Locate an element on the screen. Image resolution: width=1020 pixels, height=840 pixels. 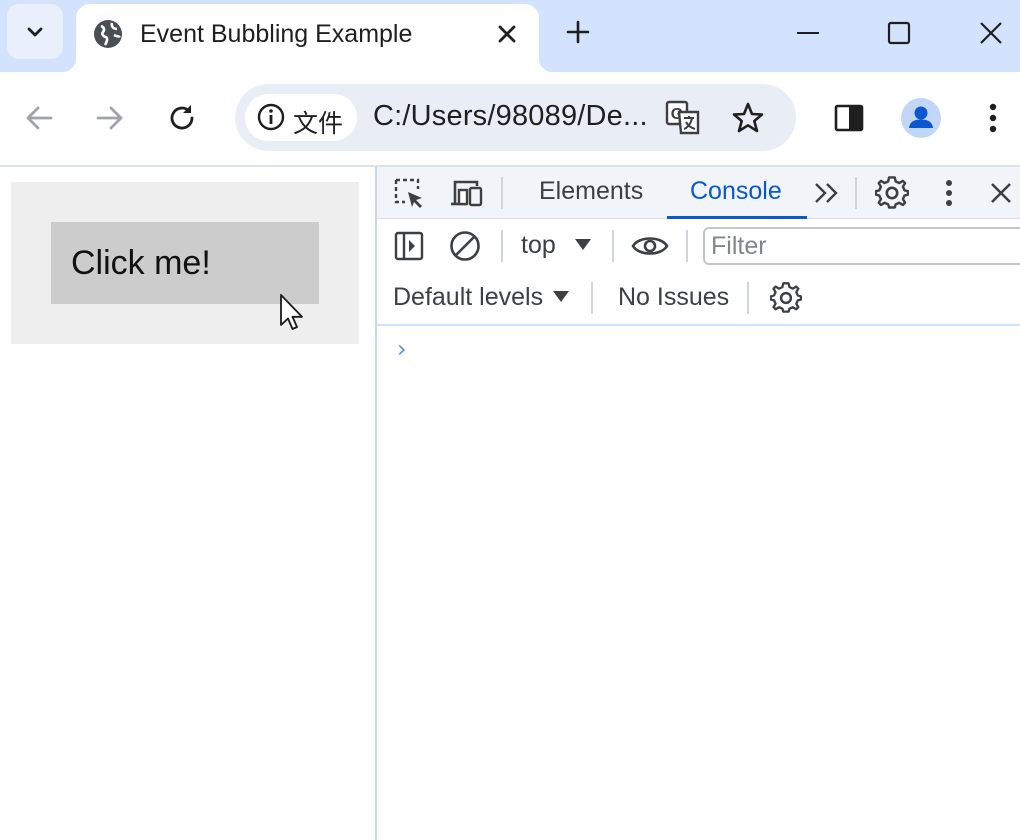
mouse-cursor-icon is located at coordinates (291, 312).